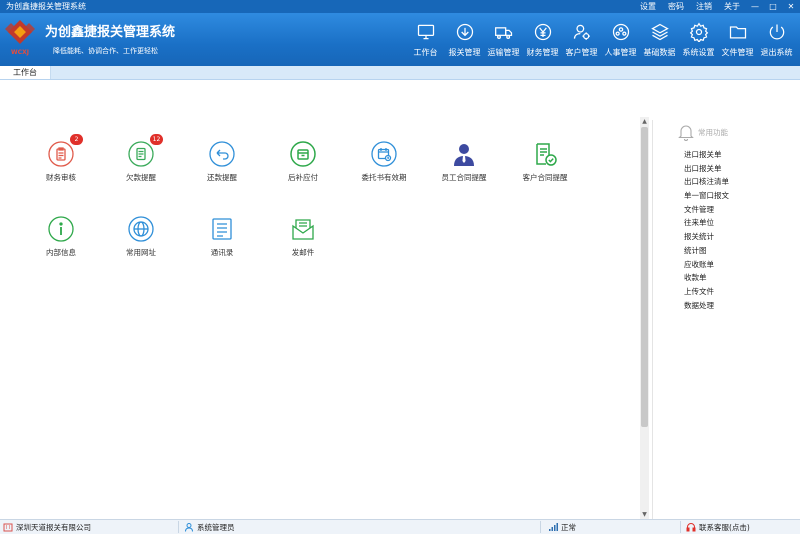  Describe the element at coordinates (61, 154) in the screenshot. I see `clipboard-icon` at that location.